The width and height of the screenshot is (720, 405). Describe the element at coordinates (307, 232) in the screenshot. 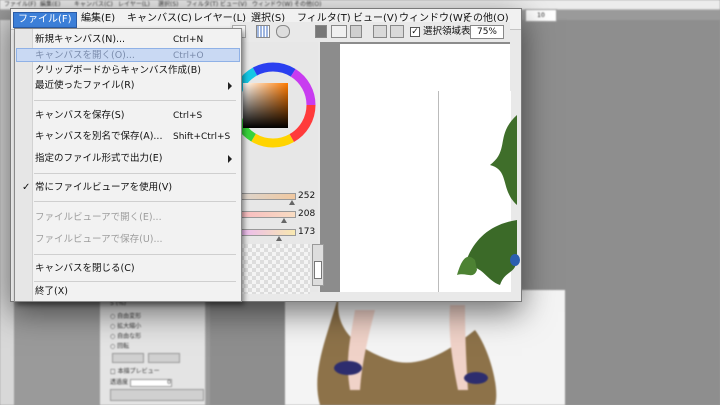

I see `slider-b-value: 173` at that location.